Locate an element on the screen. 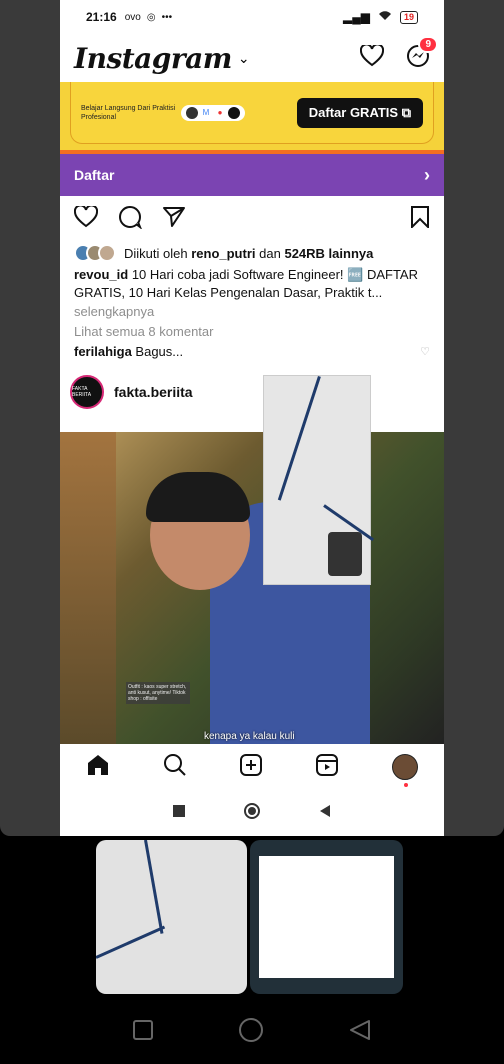 This screenshot has height=1064, width=504. liked-user: reno_putri is located at coordinates (223, 253).